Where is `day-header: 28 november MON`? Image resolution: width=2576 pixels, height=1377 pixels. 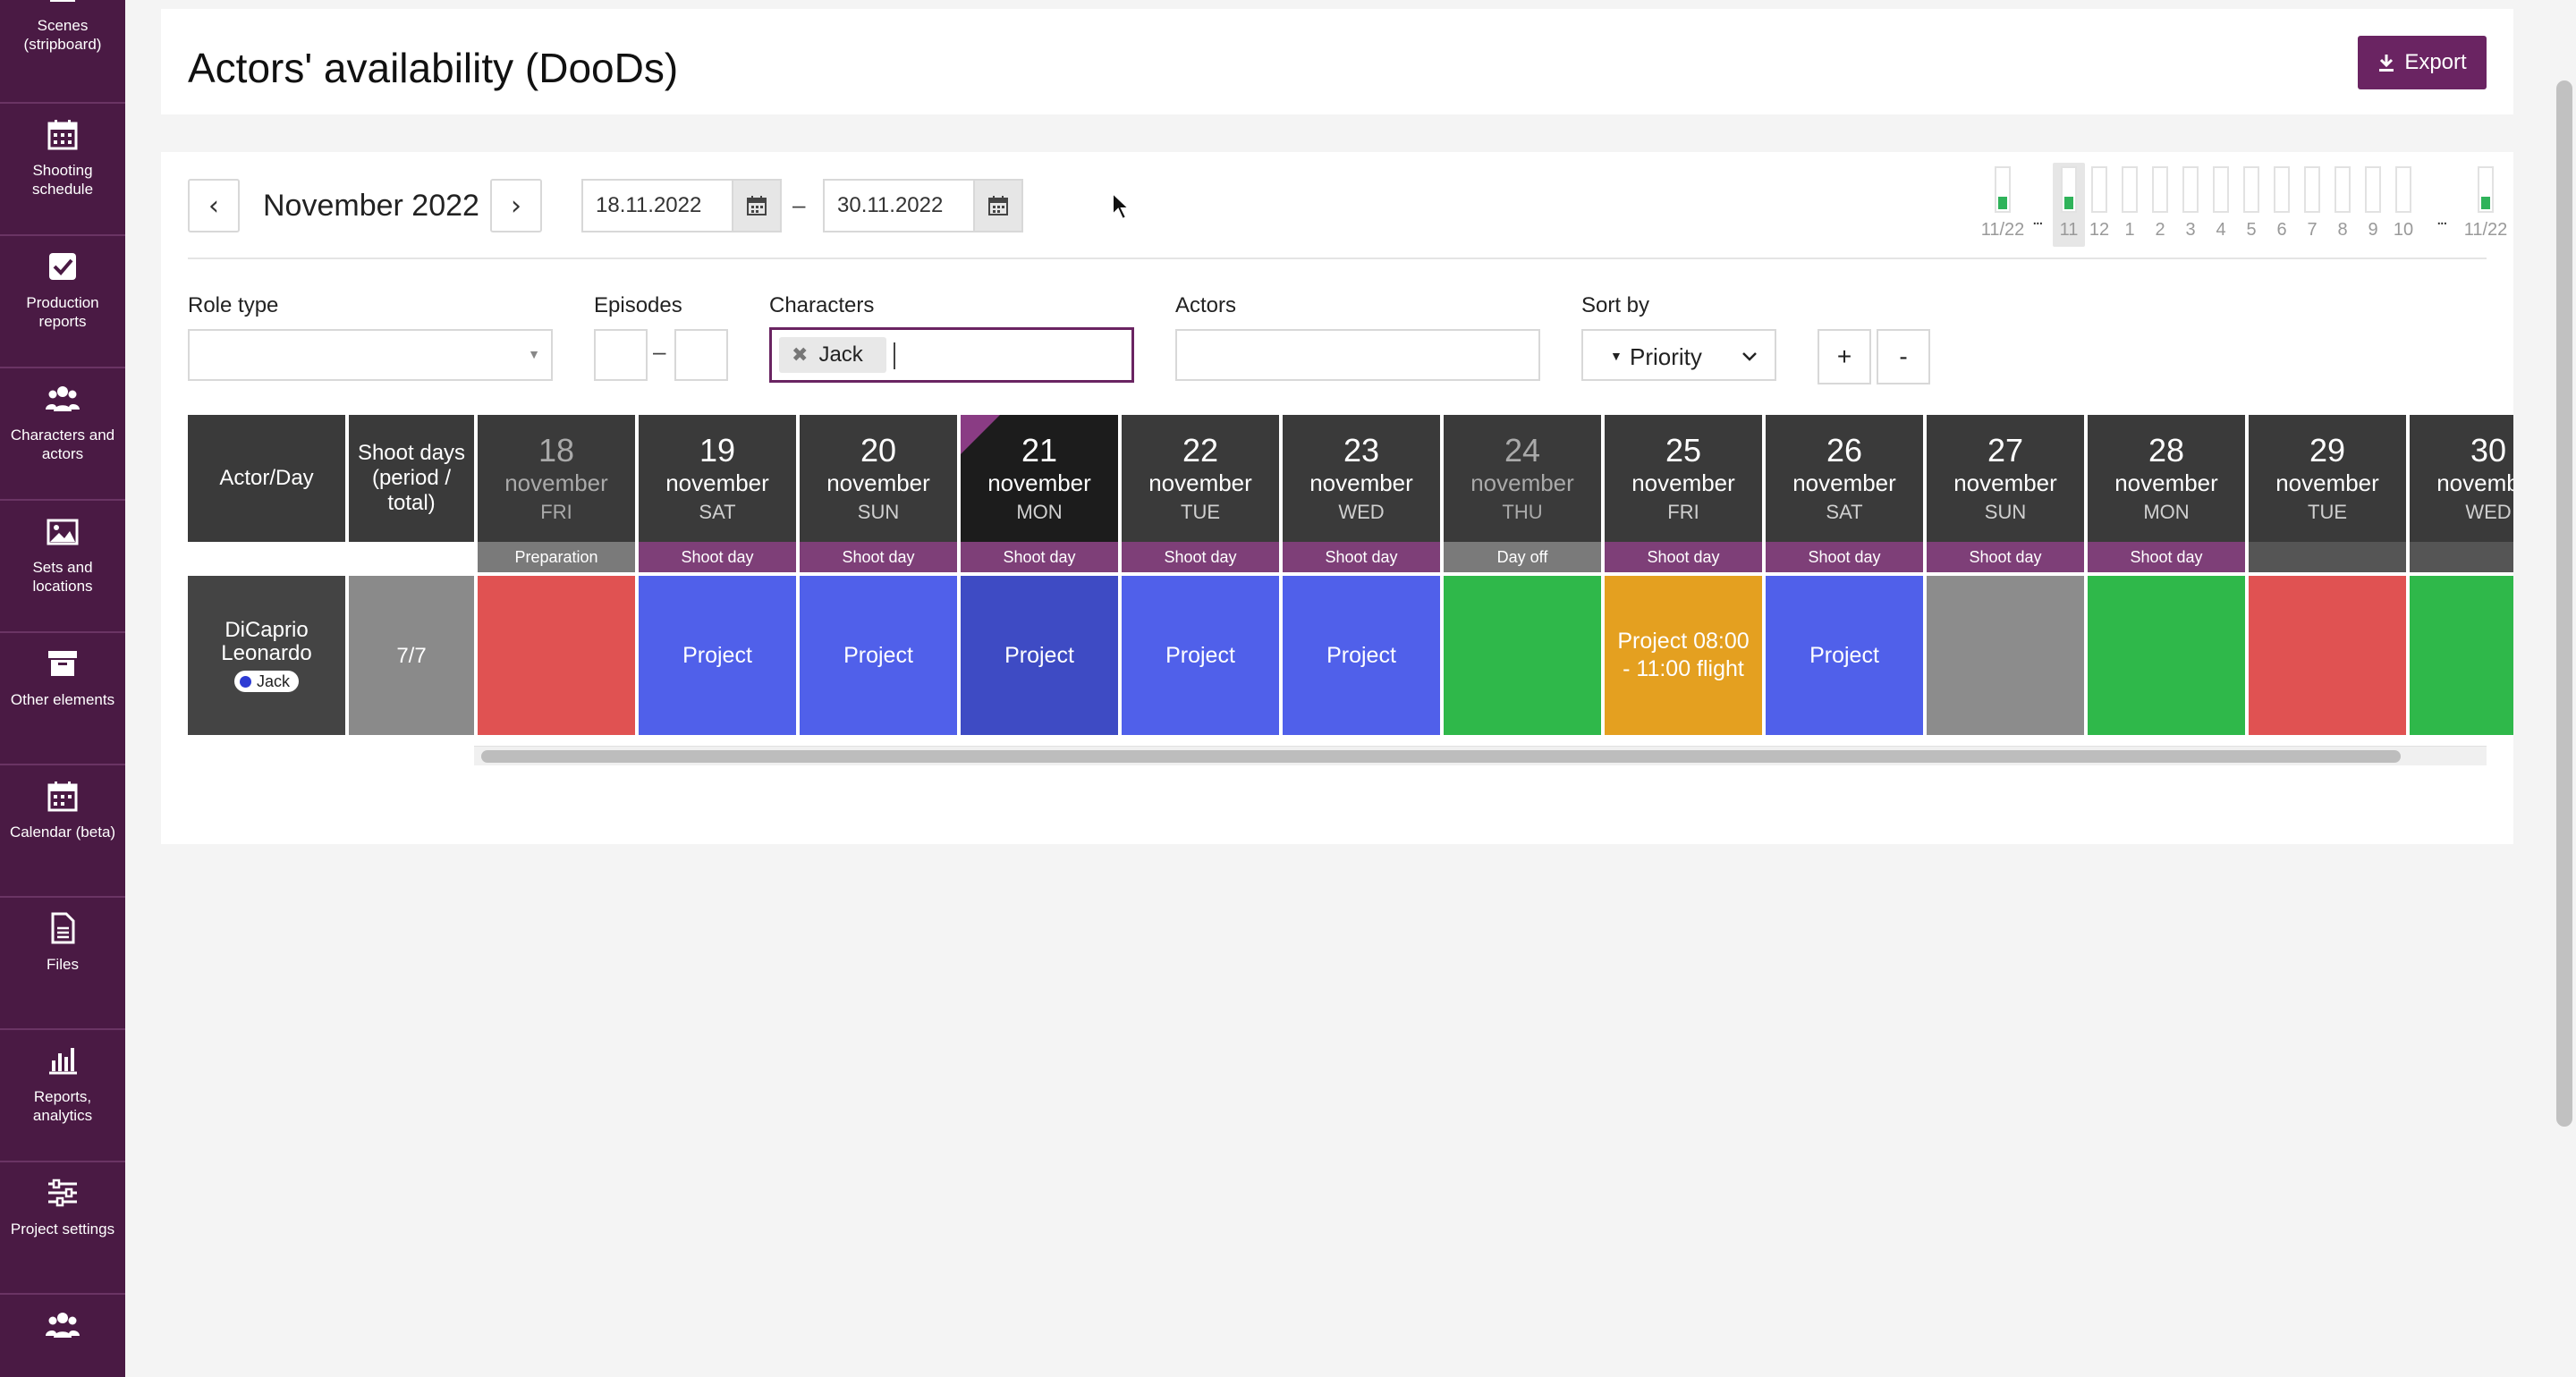 day-header: 28 november MON is located at coordinates (2166, 478).